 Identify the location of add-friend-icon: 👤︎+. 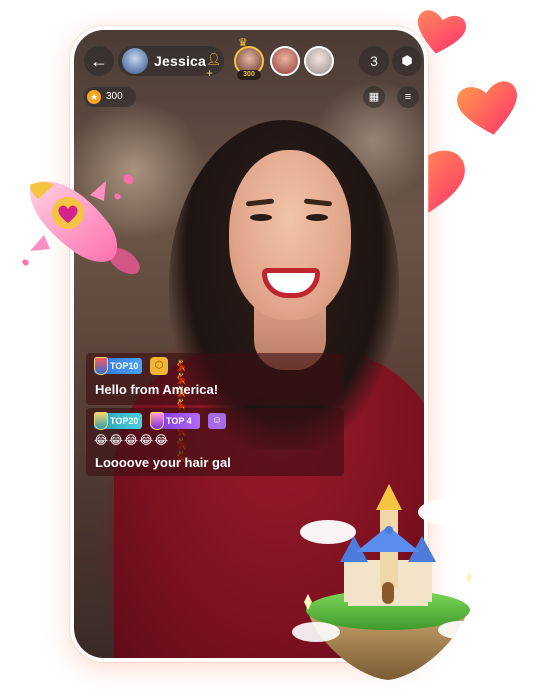
(215, 66).